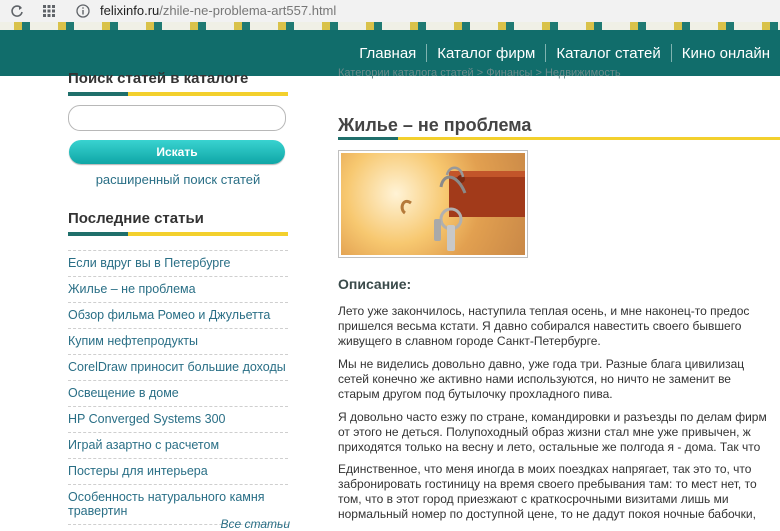 The image size is (780, 531). I want to click on recent-article-link: HP Converged Systems 300, so click(178, 420).